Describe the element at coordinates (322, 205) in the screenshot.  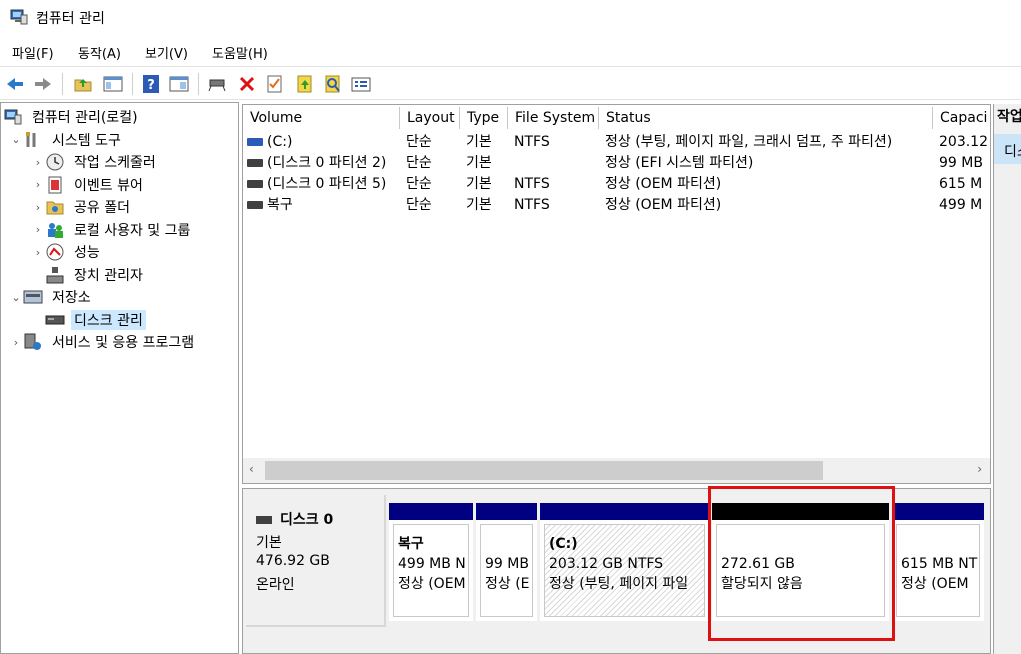
I see `table-cell: 복구` at that location.